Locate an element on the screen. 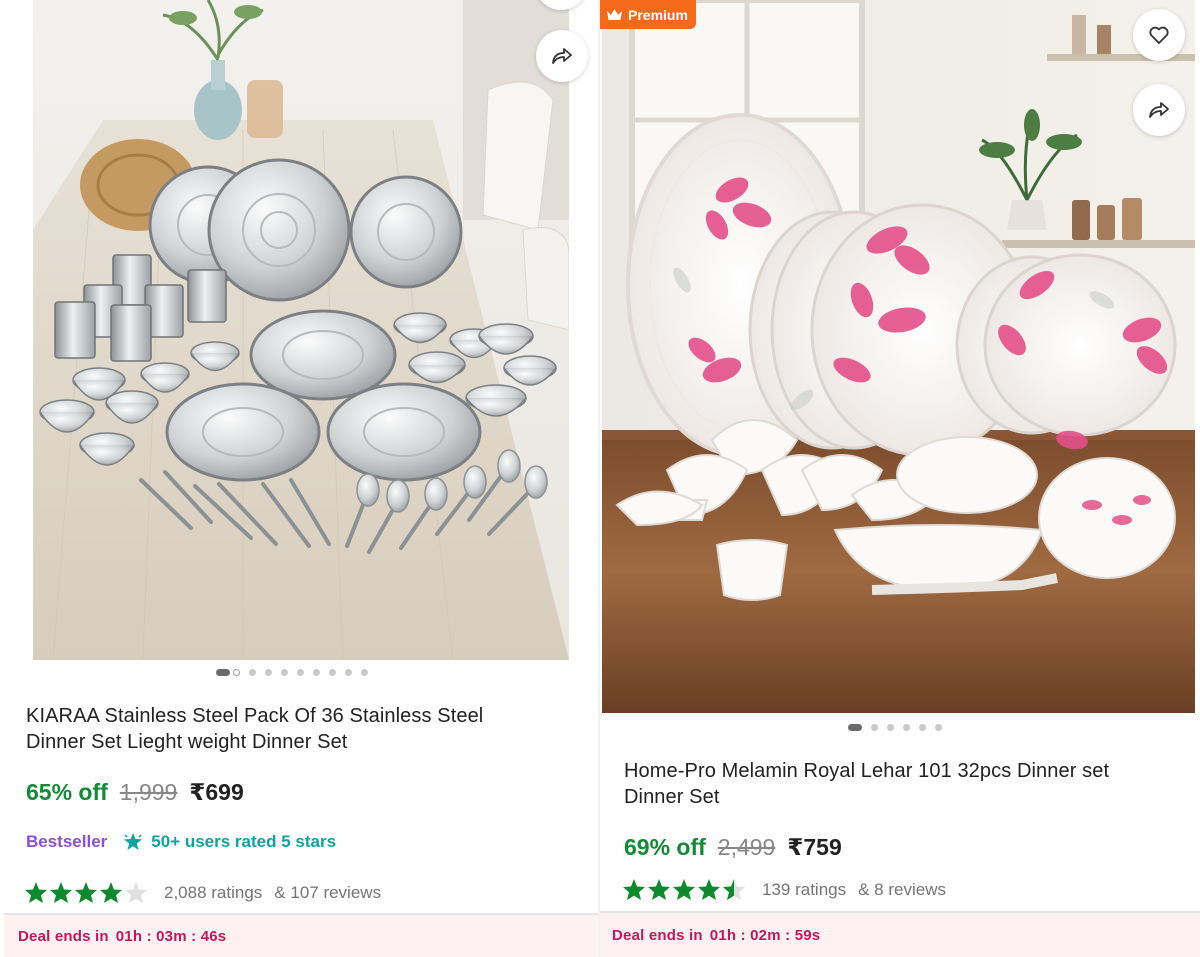 The width and height of the screenshot is (1200, 957). deal-timer-bar: Deal ends in 01h : 02m : 59s is located at coordinates (900, 934).